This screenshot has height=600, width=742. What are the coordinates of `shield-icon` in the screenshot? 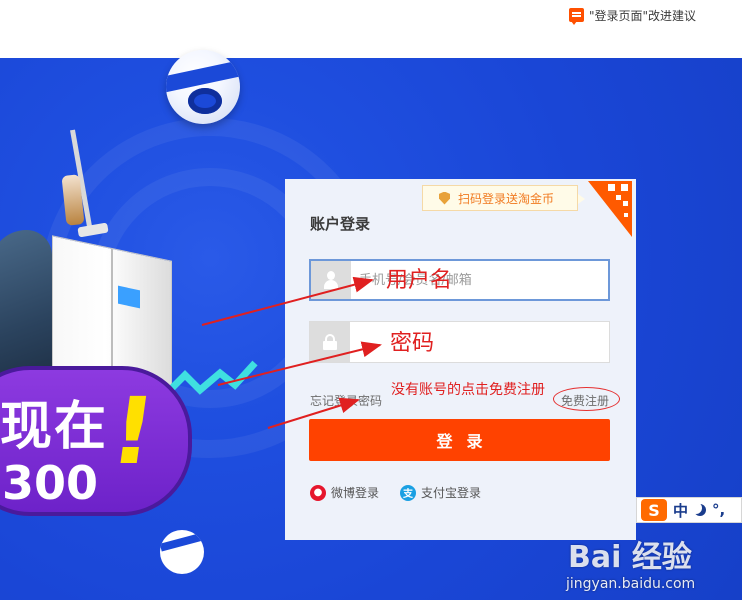 It's located at (444, 198).